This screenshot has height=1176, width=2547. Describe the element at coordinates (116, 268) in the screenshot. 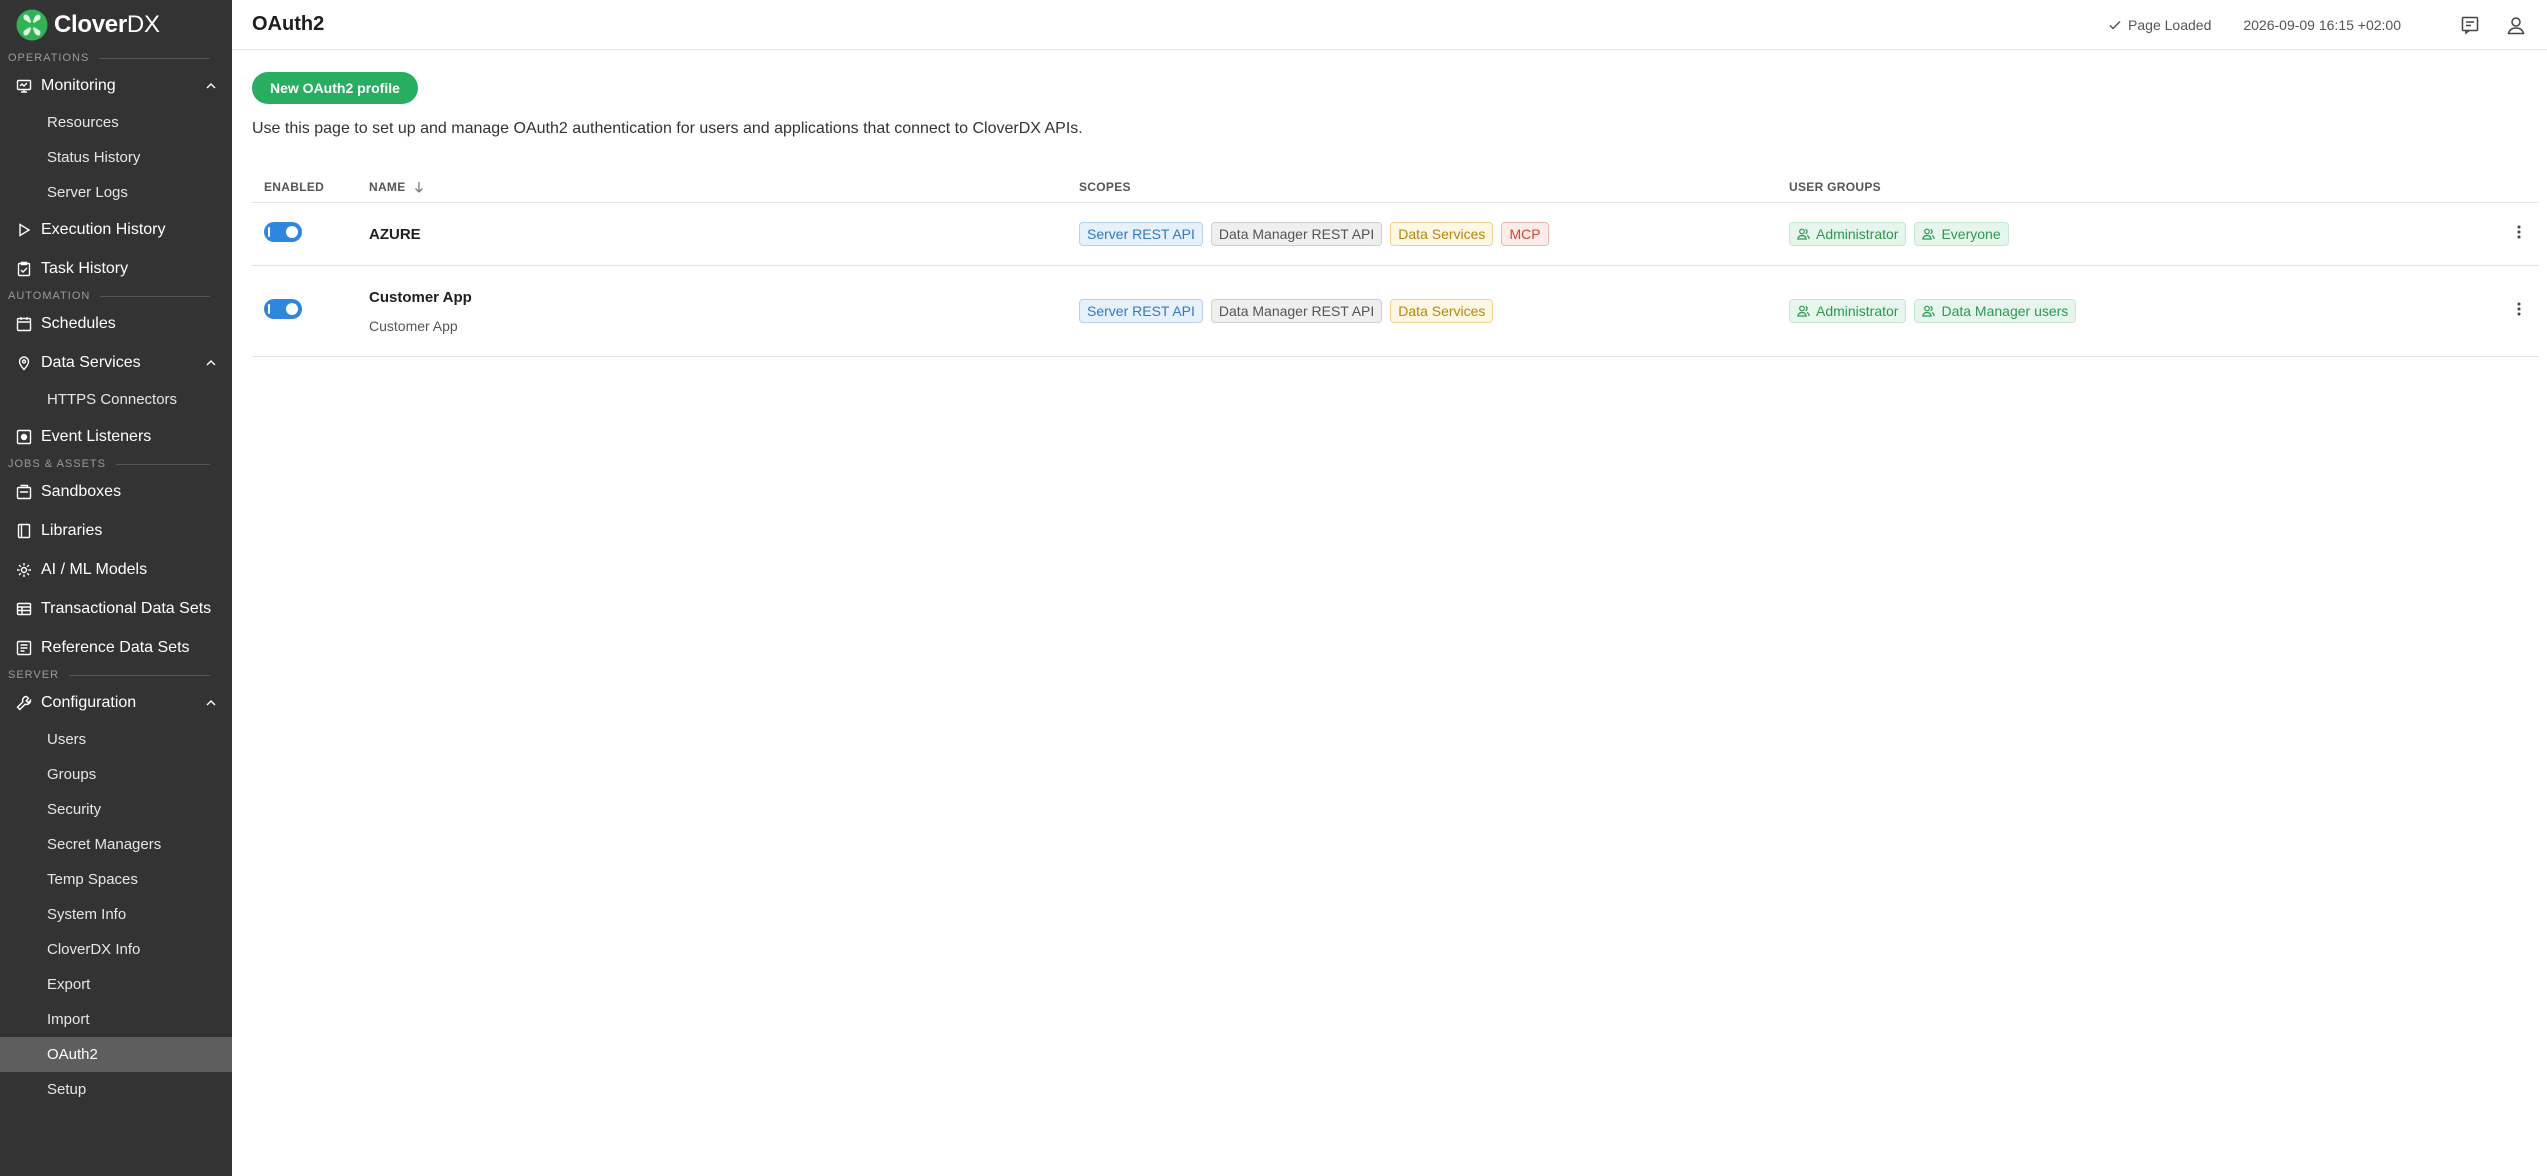

I see `nav-task-history: Task History` at that location.